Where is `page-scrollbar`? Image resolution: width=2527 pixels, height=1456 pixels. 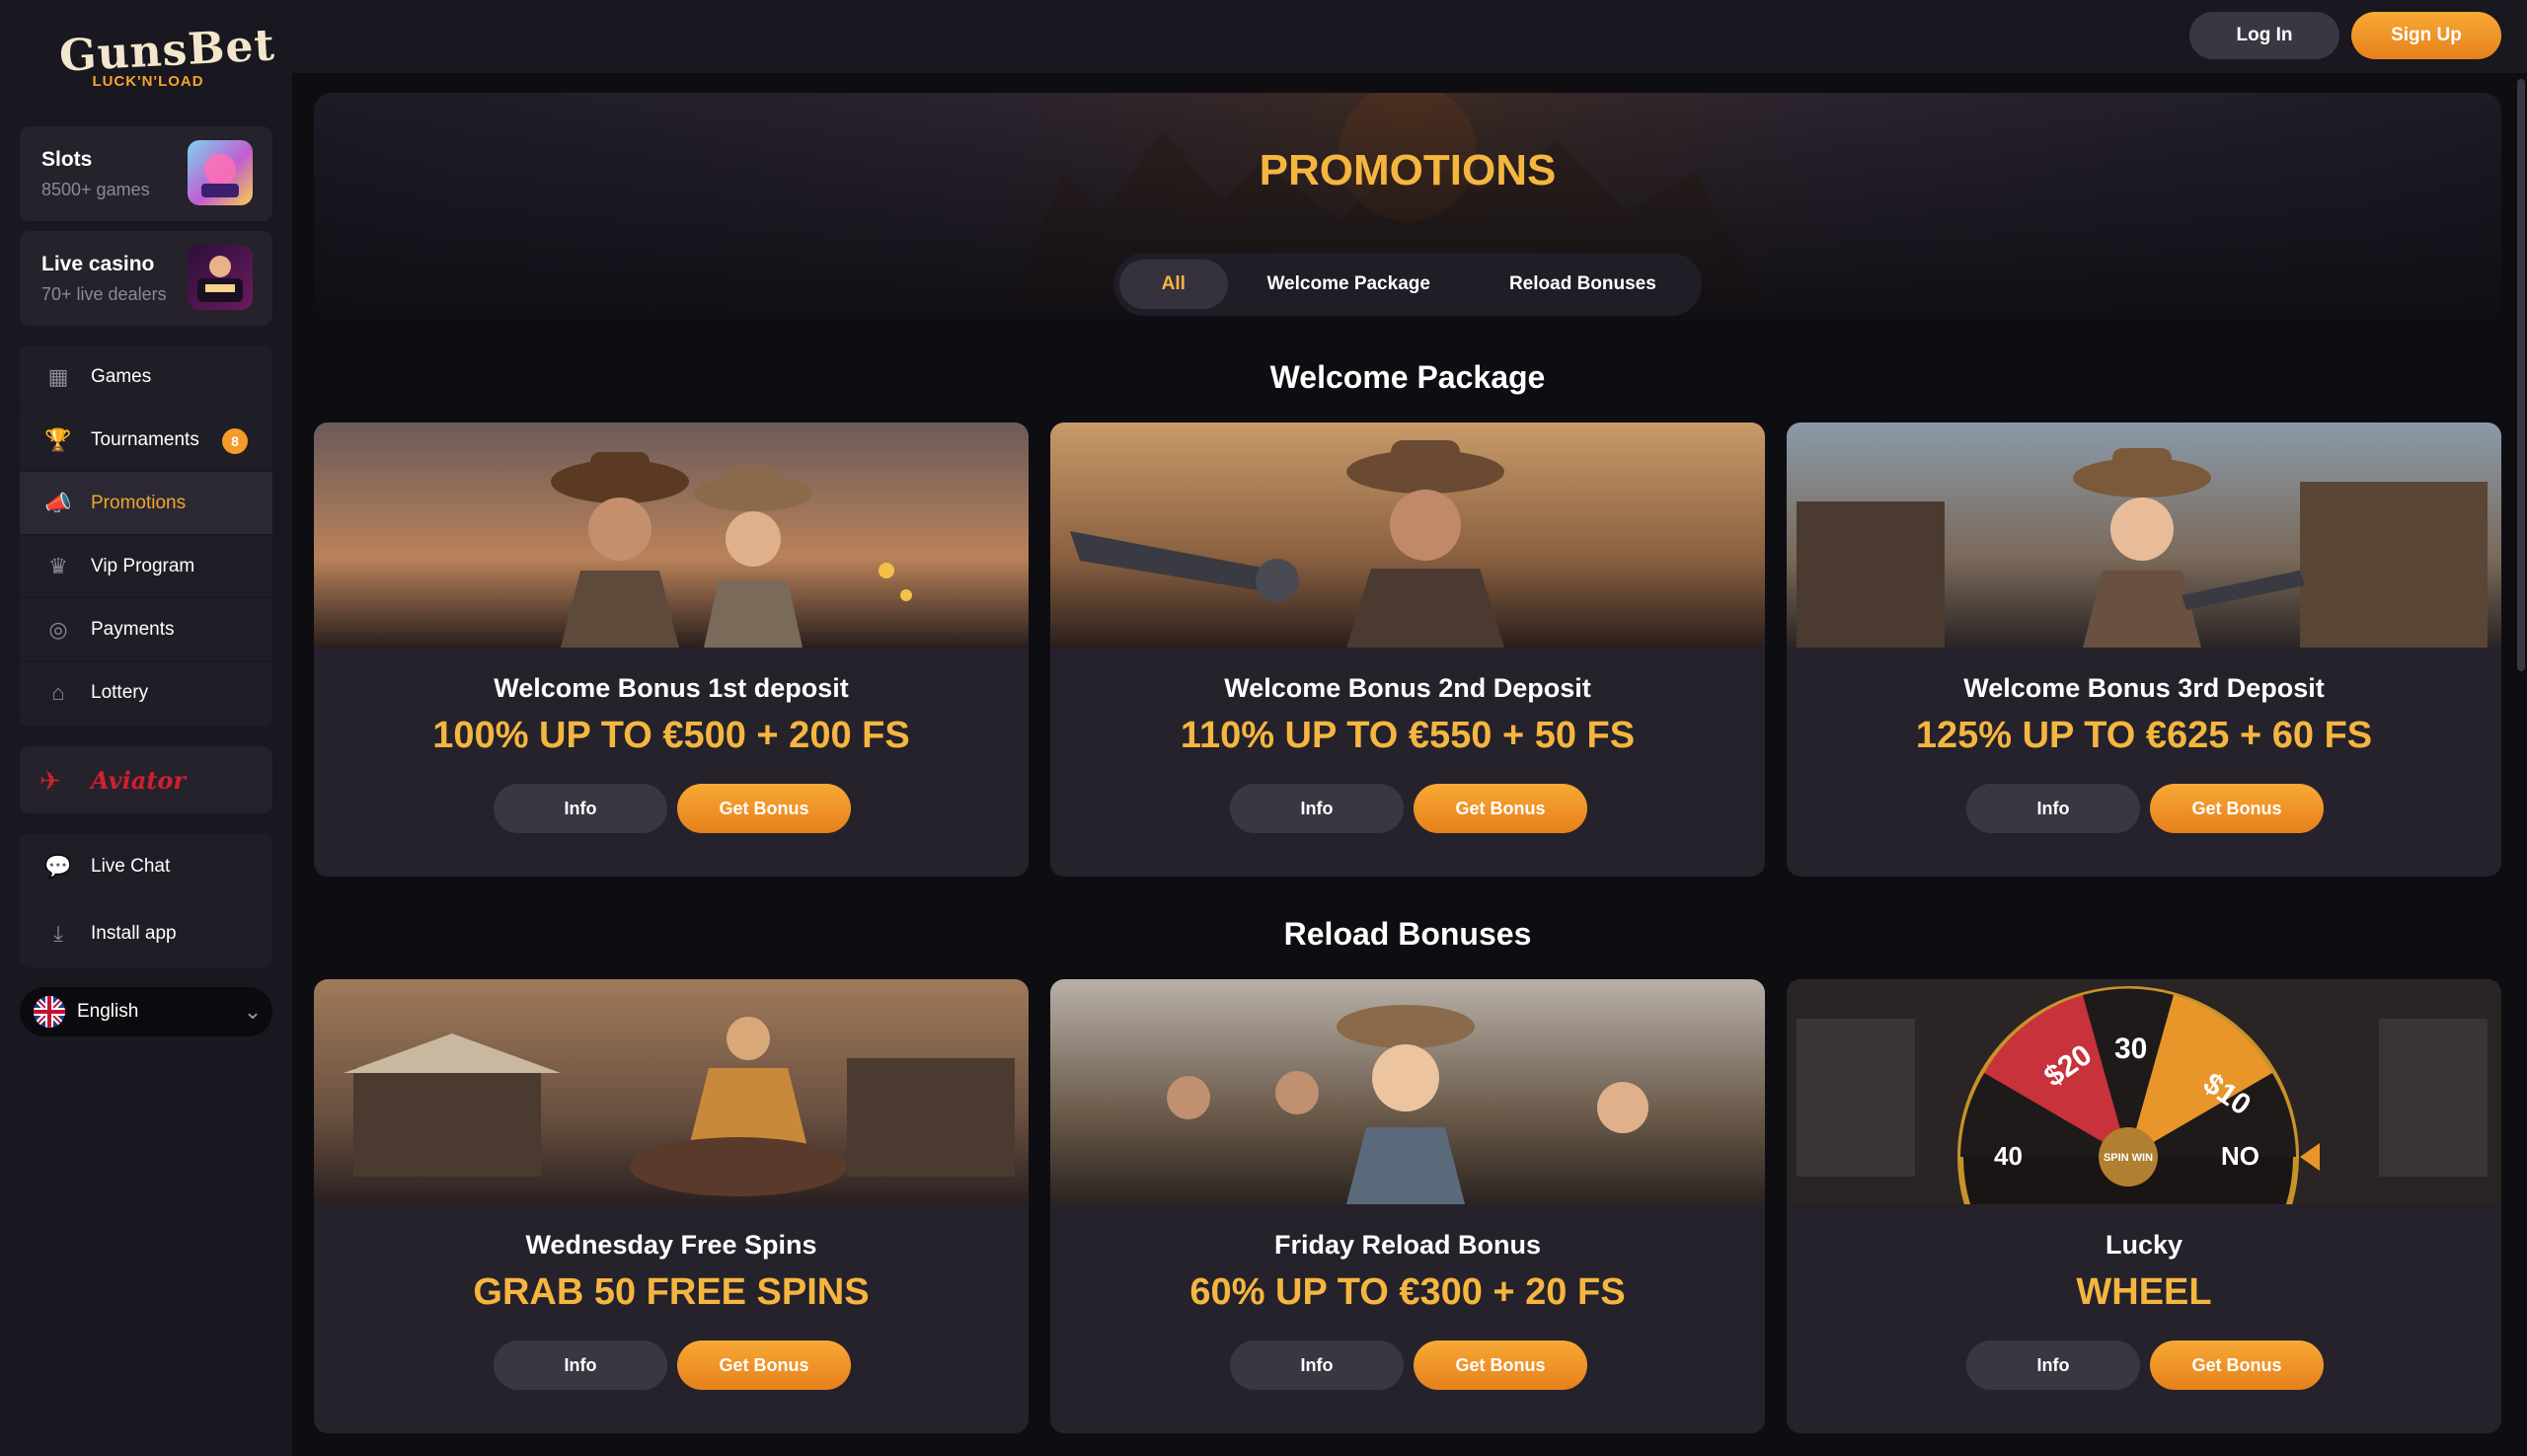 page-scrollbar is located at coordinates (2521, 375).